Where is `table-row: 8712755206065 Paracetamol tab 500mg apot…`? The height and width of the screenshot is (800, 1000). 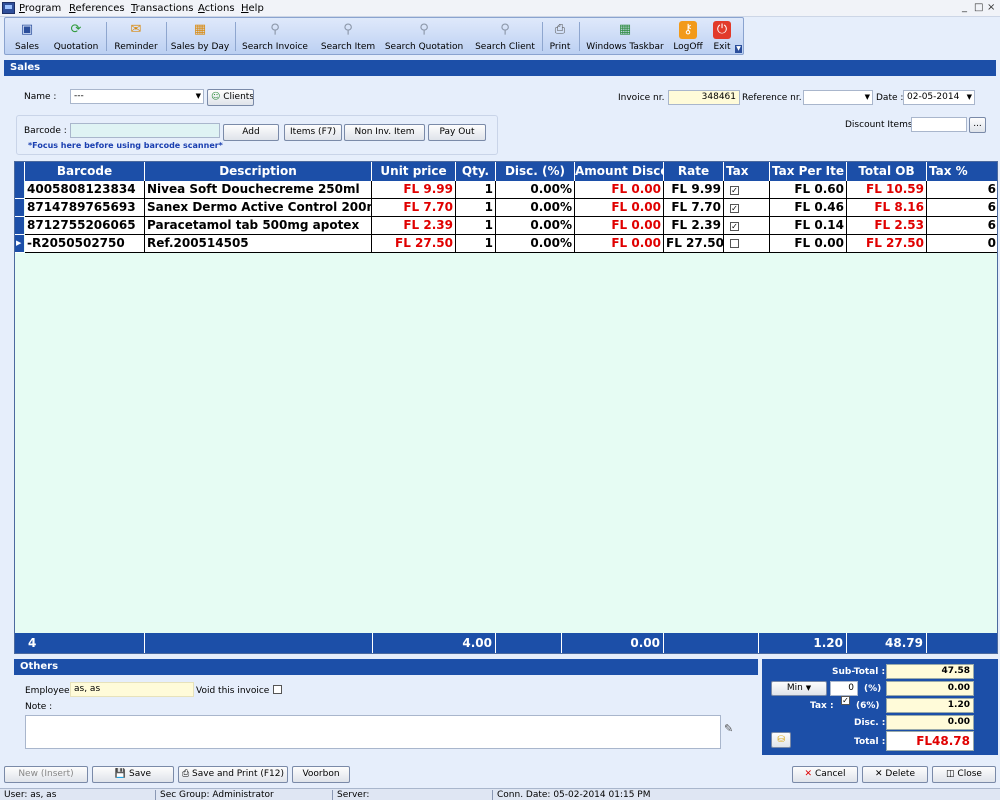 table-row: 8712755206065 Paracetamol tab 500mg apot… is located at coordinates (506, 226).